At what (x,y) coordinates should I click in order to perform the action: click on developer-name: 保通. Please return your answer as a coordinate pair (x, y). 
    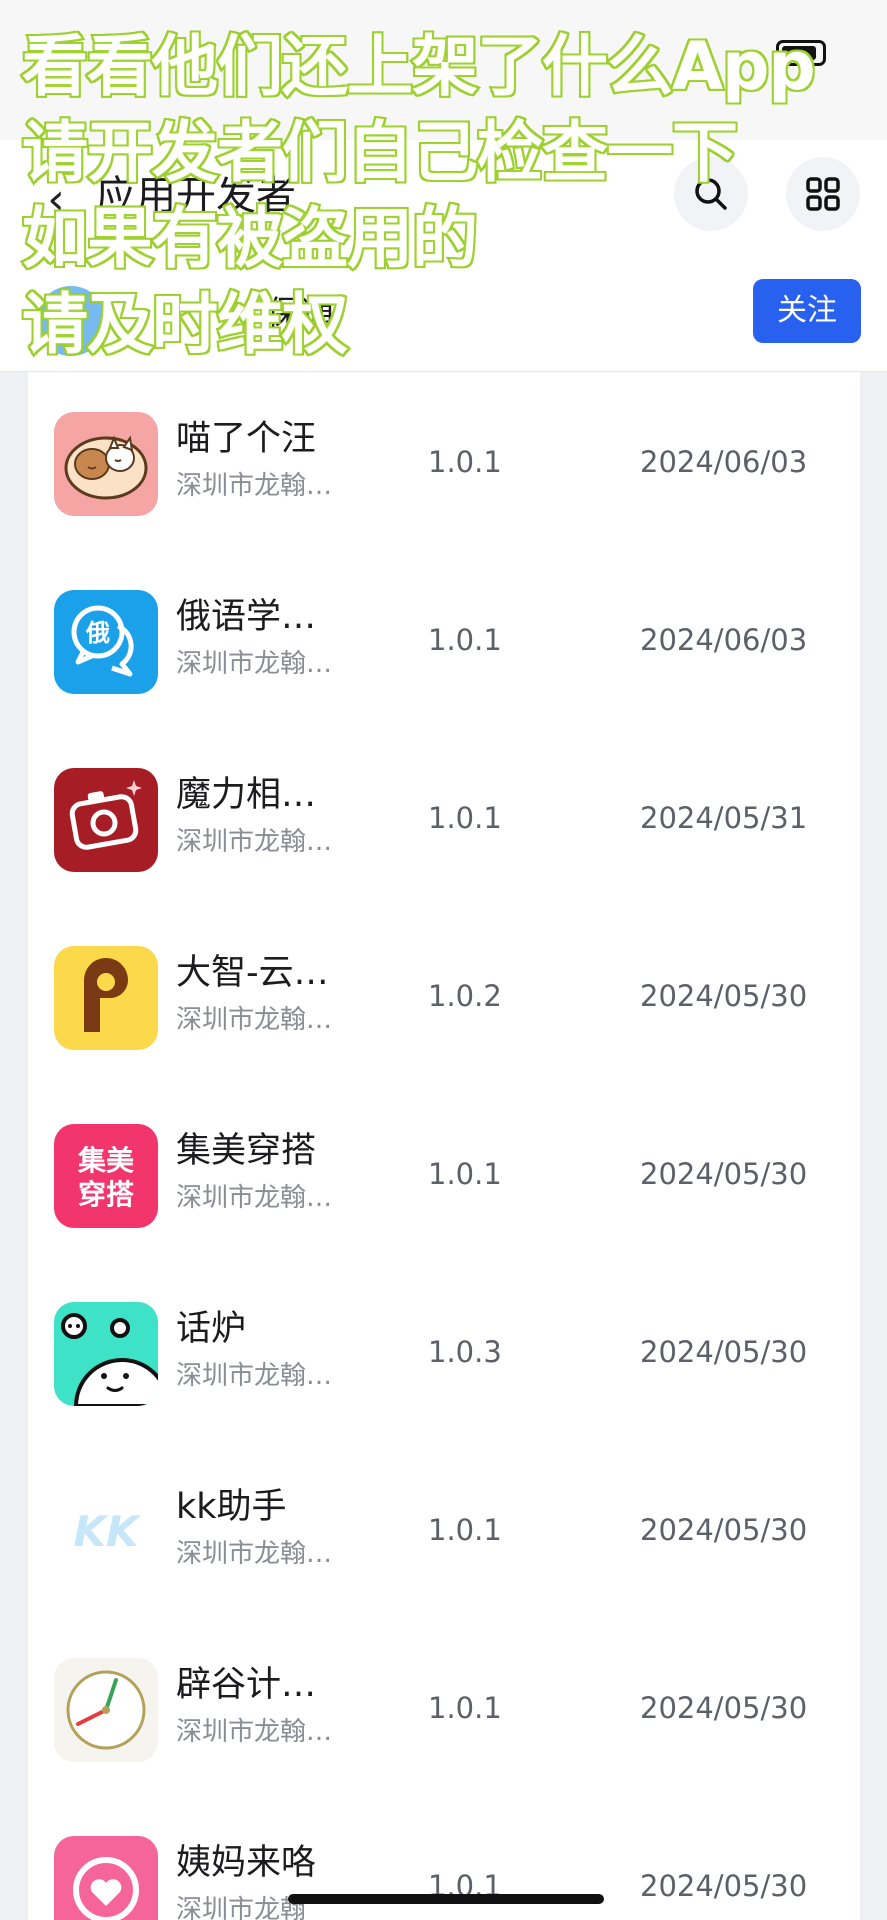
    Looking at the image, I should click on (300, 314).